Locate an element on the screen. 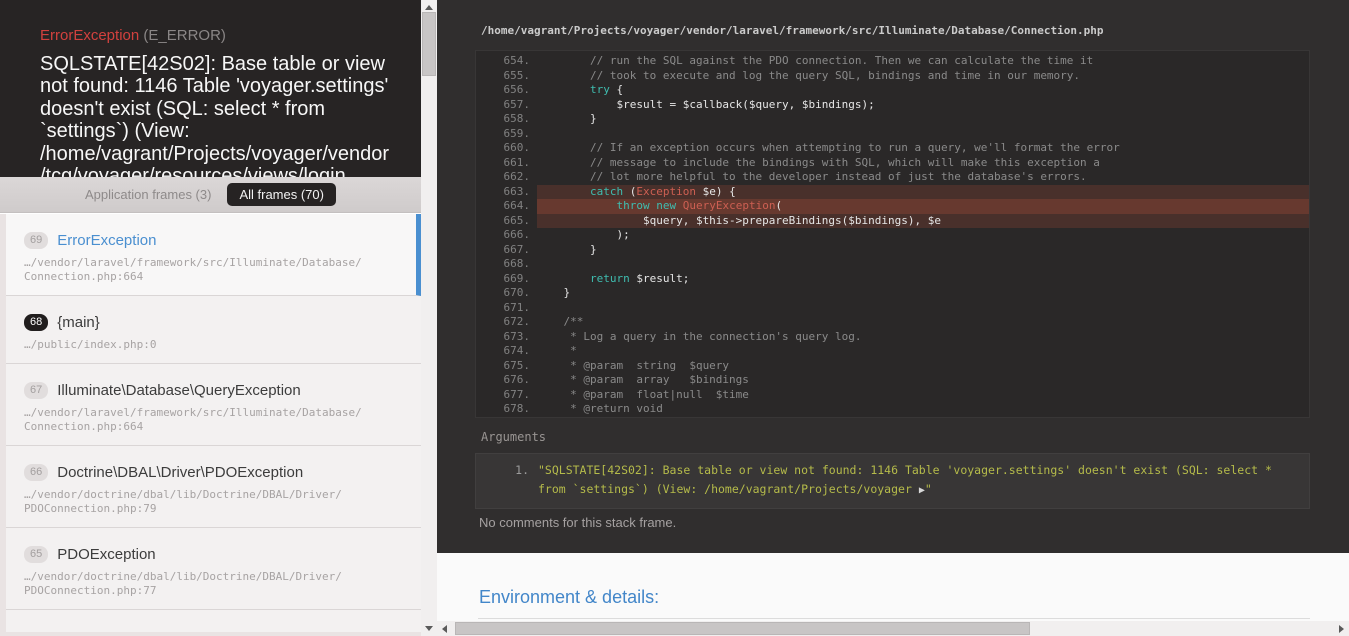  code-line: 666. ); is located at coordinates (892, 235).